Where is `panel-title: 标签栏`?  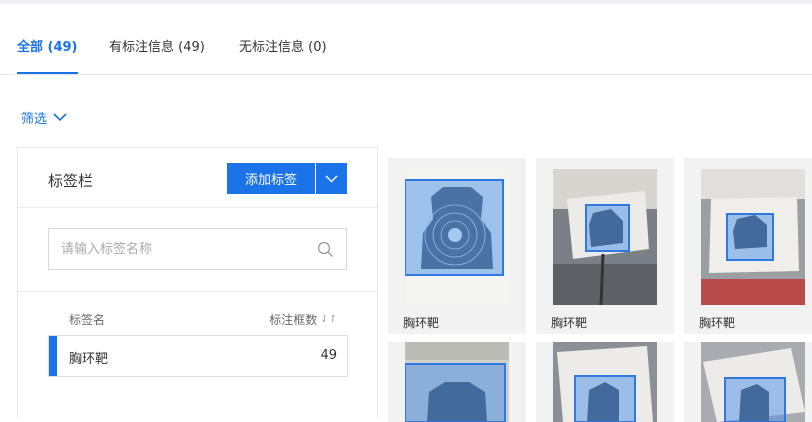 panel-title: 标签栏 is located at coordinates (71, 181).